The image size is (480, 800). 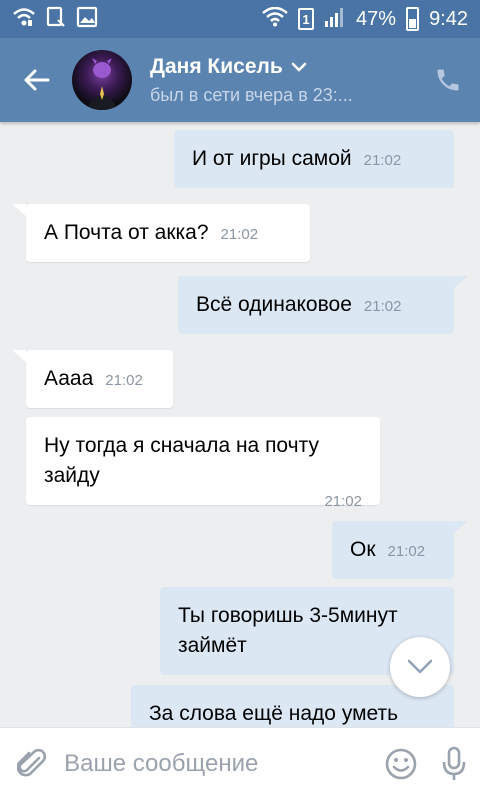 I want to click on device-icon, so click(x=56, y=19).